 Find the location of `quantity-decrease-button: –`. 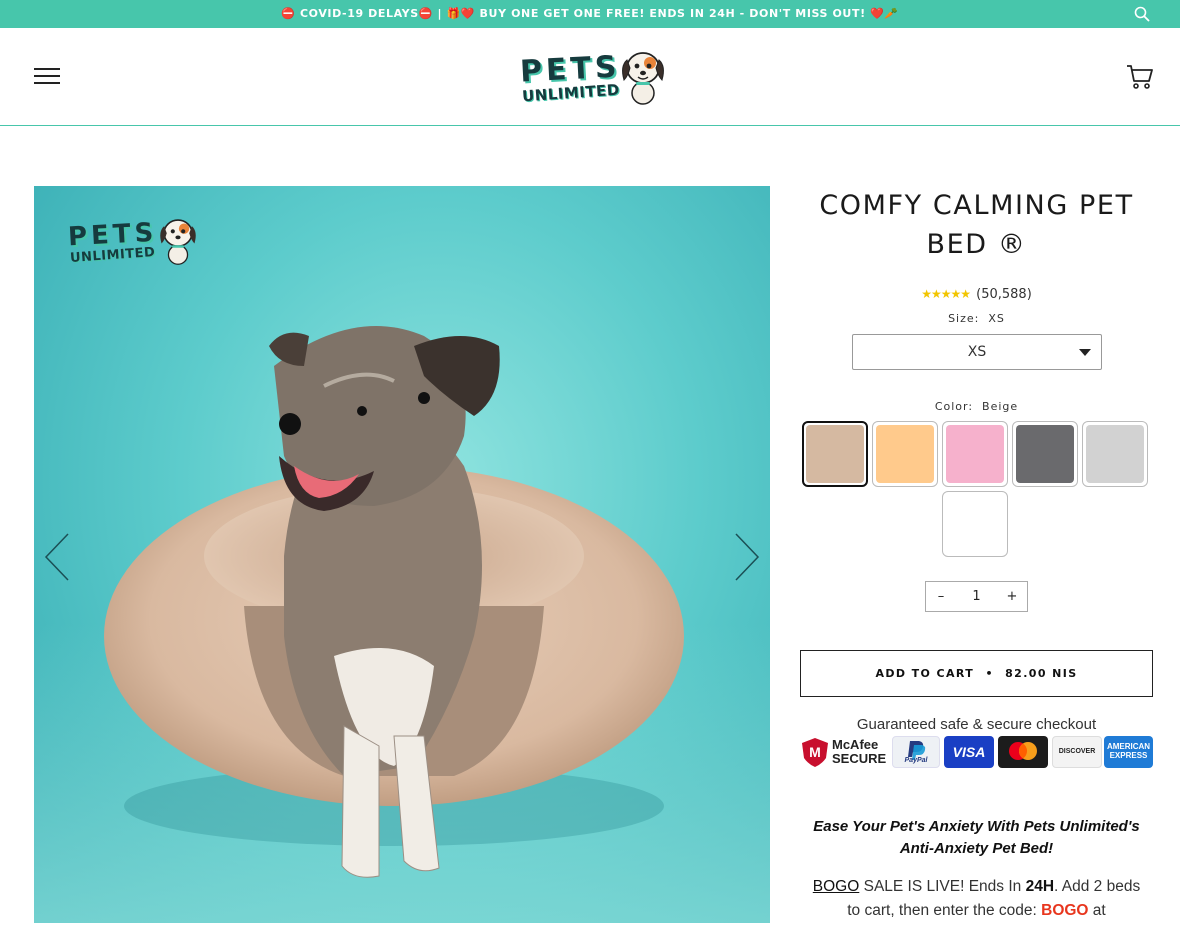

quantity-decrease-button: – is located at coordinates (941, 596).